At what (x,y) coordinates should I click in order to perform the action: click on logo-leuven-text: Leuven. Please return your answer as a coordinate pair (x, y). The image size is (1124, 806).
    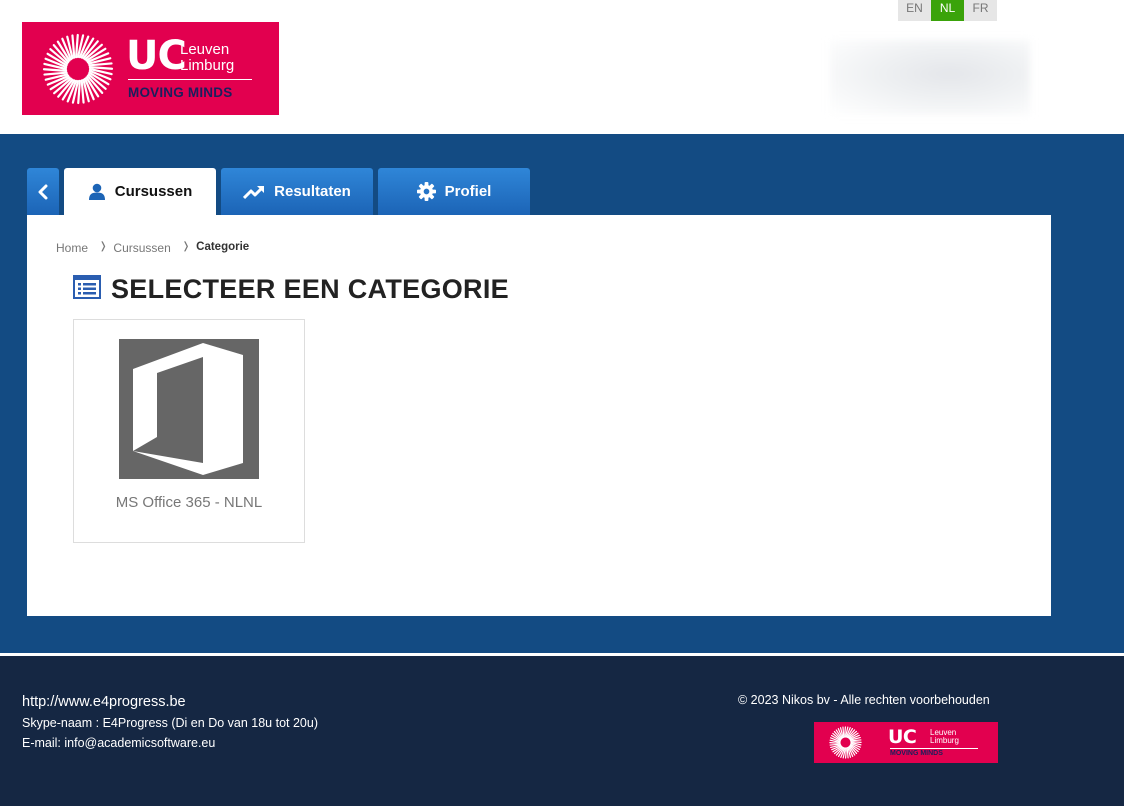
    Looking at the image, I should click on (205, 49).